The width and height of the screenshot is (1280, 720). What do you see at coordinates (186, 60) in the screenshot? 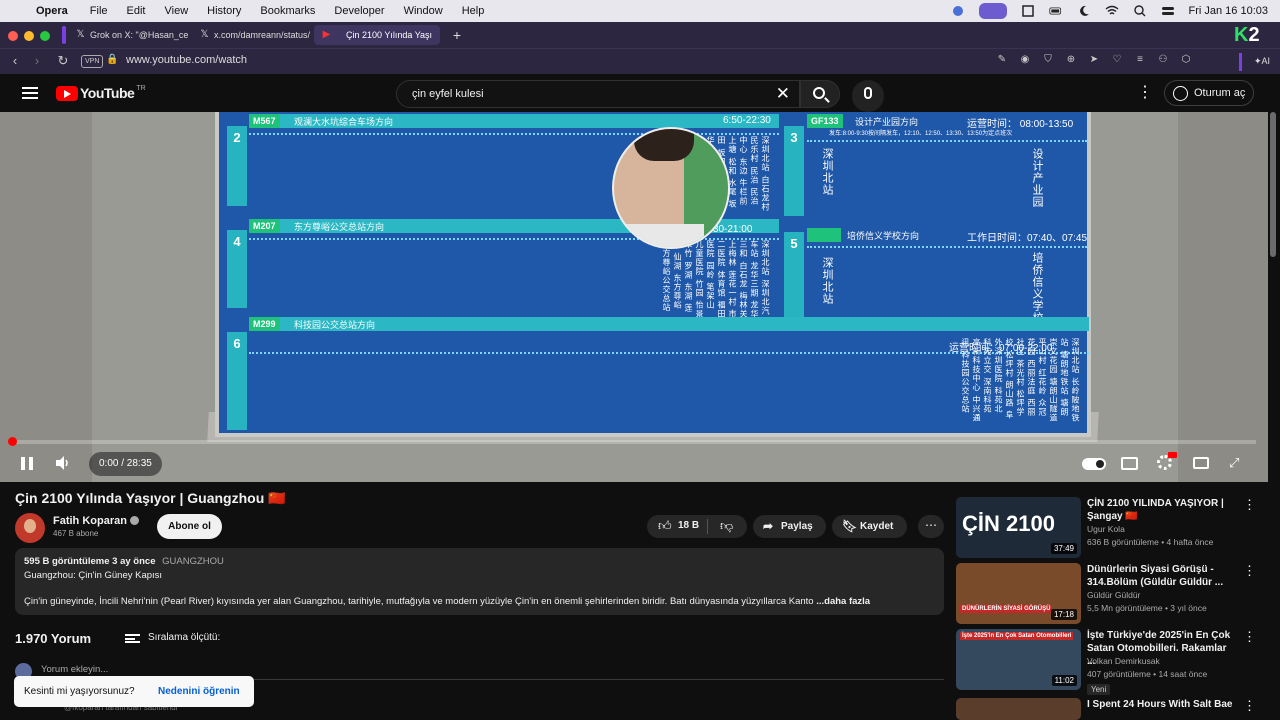
I see `url-field: www.youtube.com/watch` at bounding box center [186, 60].